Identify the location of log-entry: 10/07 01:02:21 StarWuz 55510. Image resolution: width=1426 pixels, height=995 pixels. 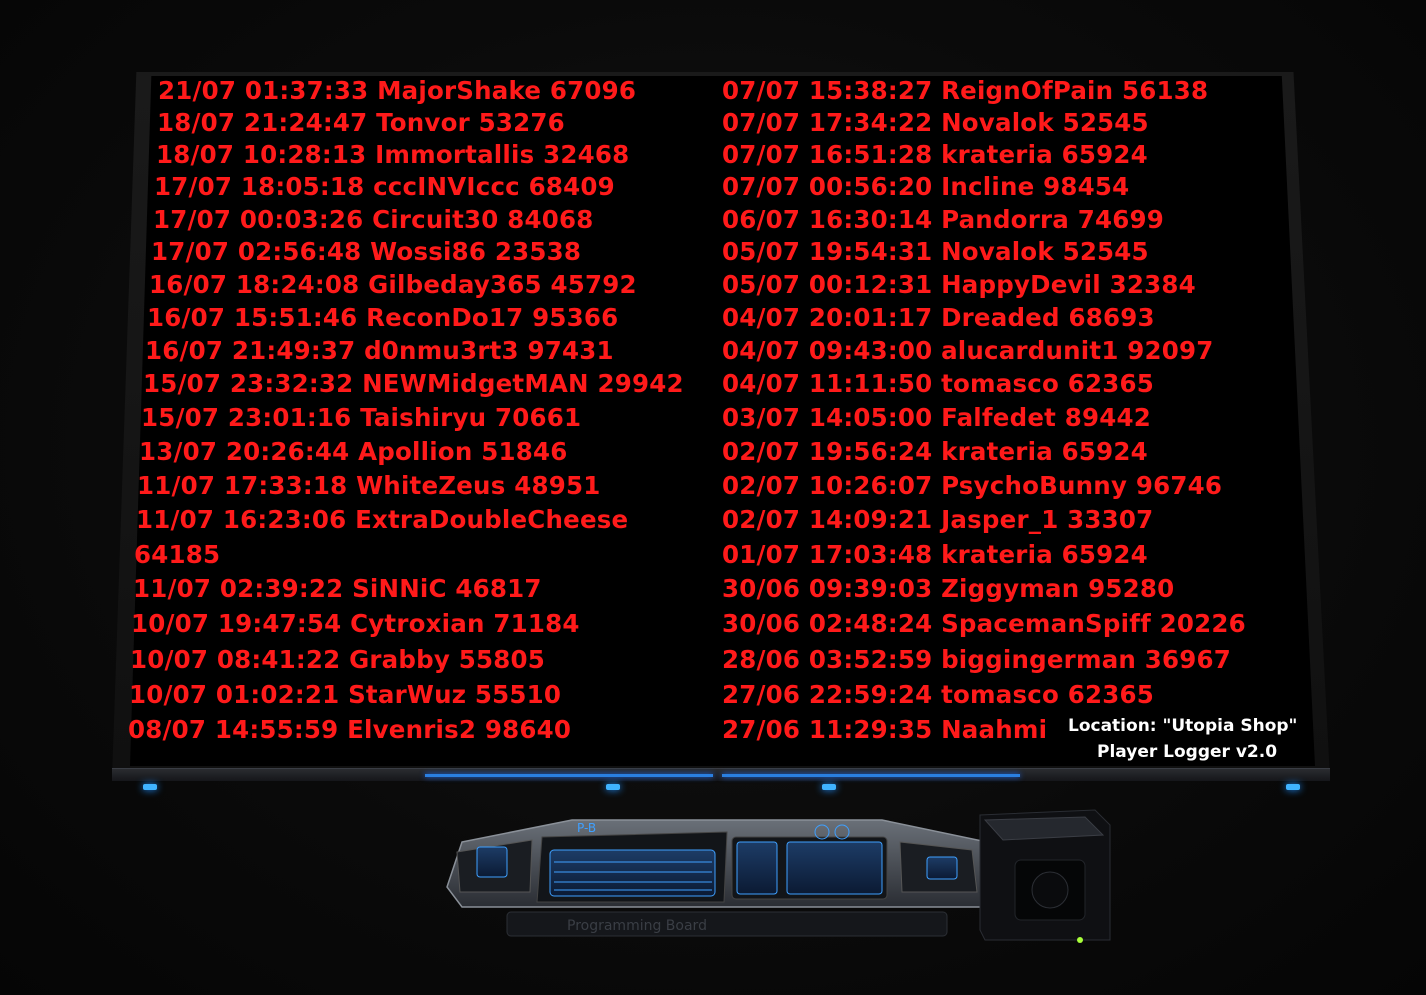
(345, 694).